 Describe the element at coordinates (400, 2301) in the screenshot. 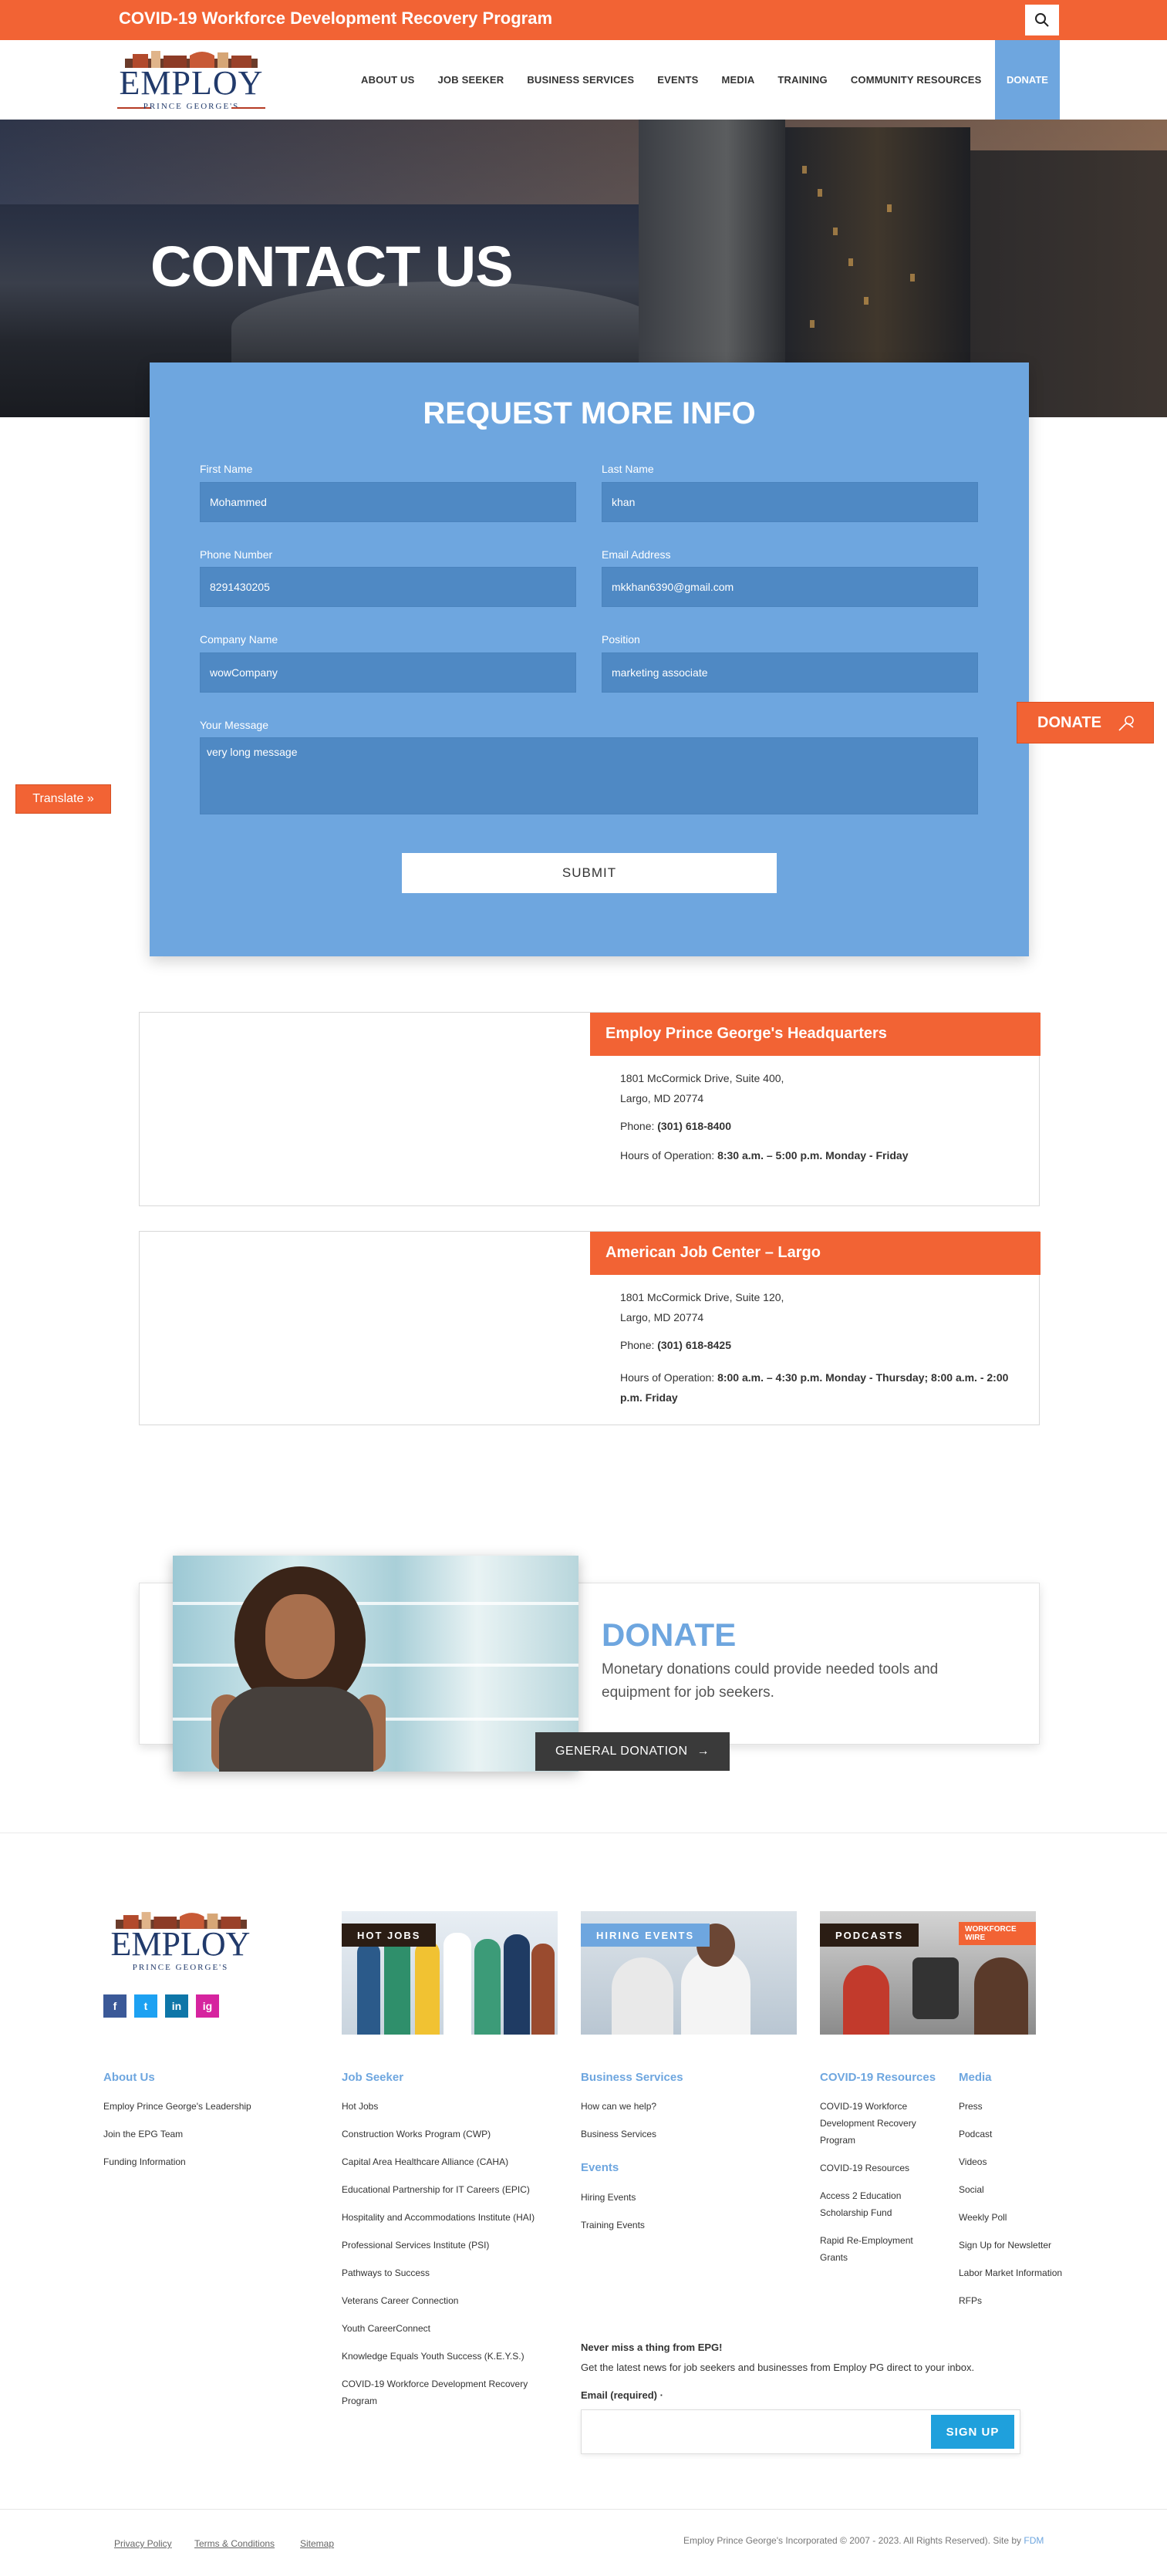

I see `footer-link: Veterans Career Connection` at that location.